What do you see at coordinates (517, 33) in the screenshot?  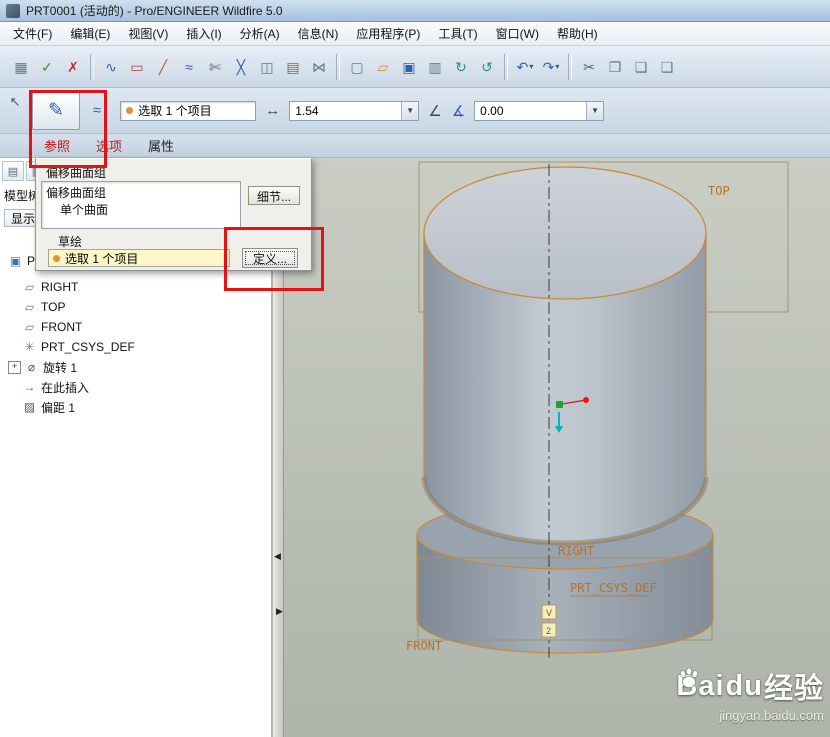 I see `menu-item-8: 窗口(W)` at bounding box center [517, 33].